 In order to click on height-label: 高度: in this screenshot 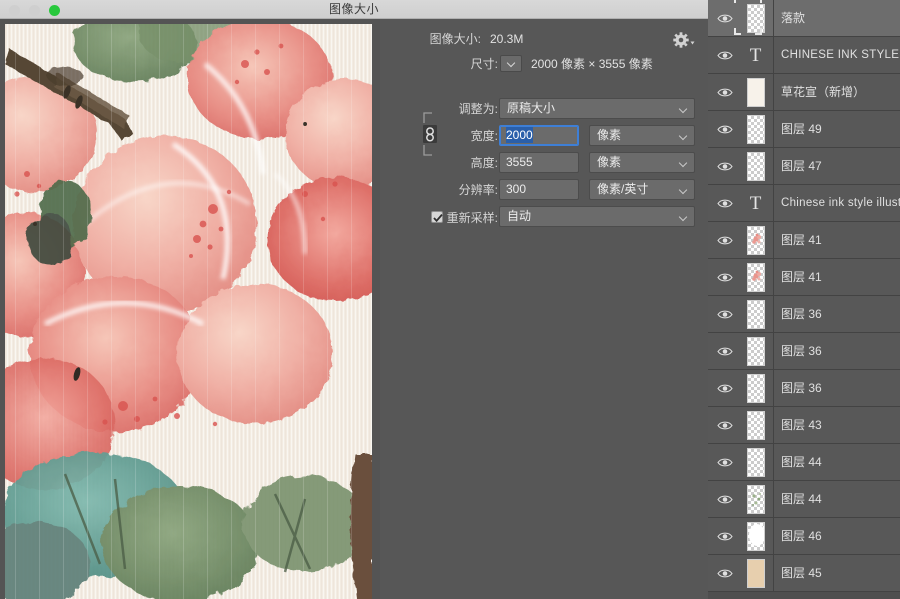, I will do `click(484, 163)`.